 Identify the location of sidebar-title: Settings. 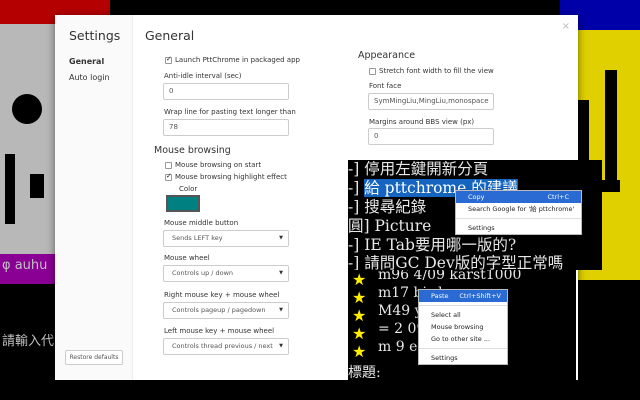
(95, 35).